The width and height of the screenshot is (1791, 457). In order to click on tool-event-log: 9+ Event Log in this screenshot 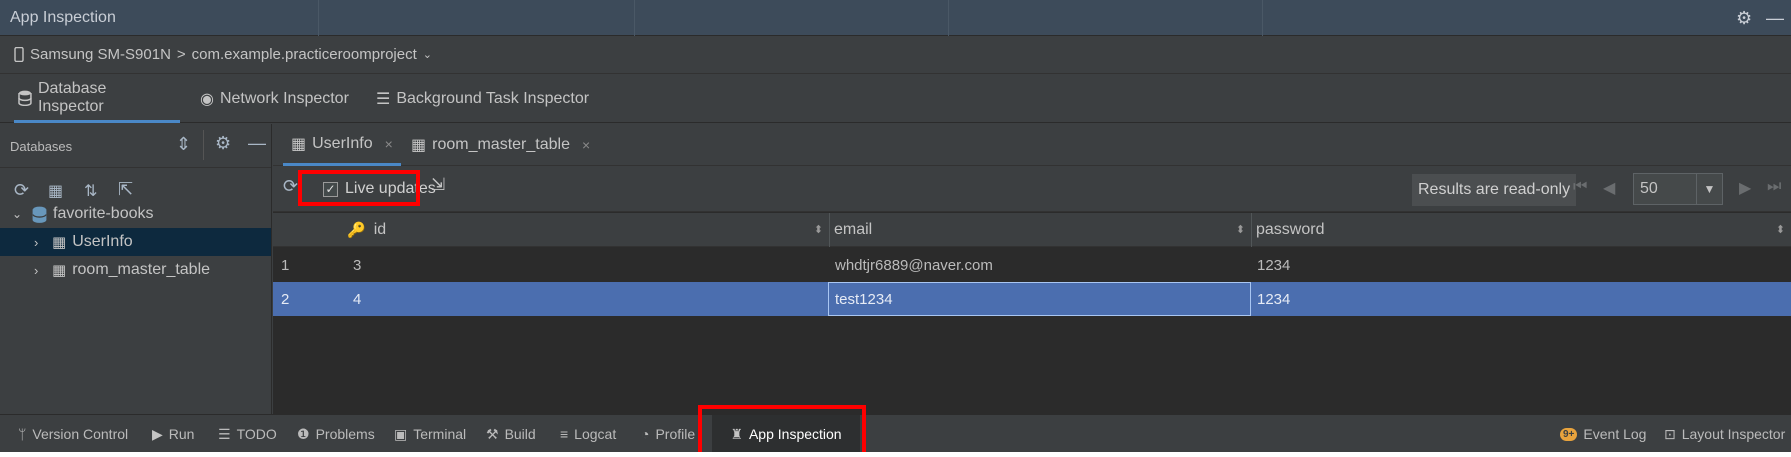, I will do `click(1603, 434)`.